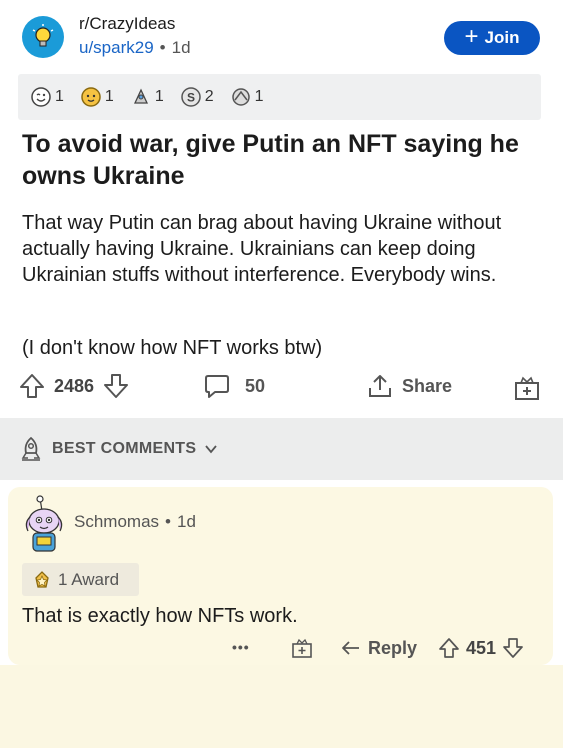  Describe the element at coordinates (281, 390) in the screenshot. I see `post-actions: 2486 50 Share` at that location.